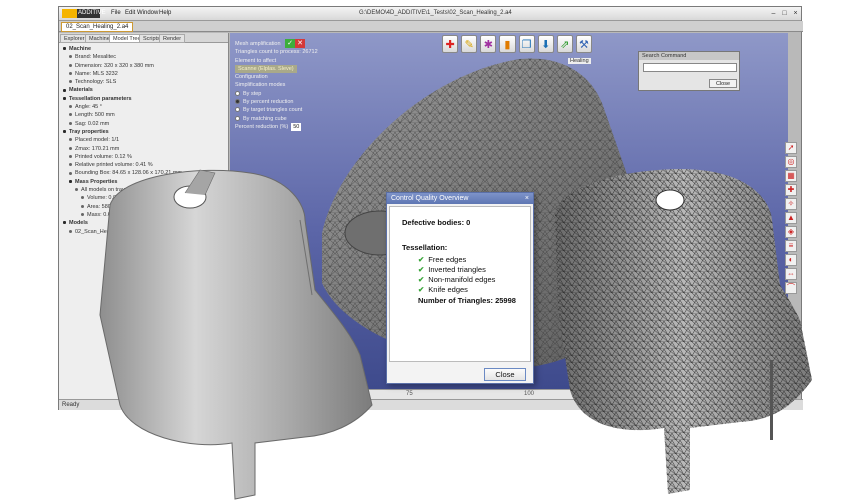 This screenshot has width=850, height=500. I want to click on mesh-title-row: Mesh amplification ✓ ✕, so click(280, 43).